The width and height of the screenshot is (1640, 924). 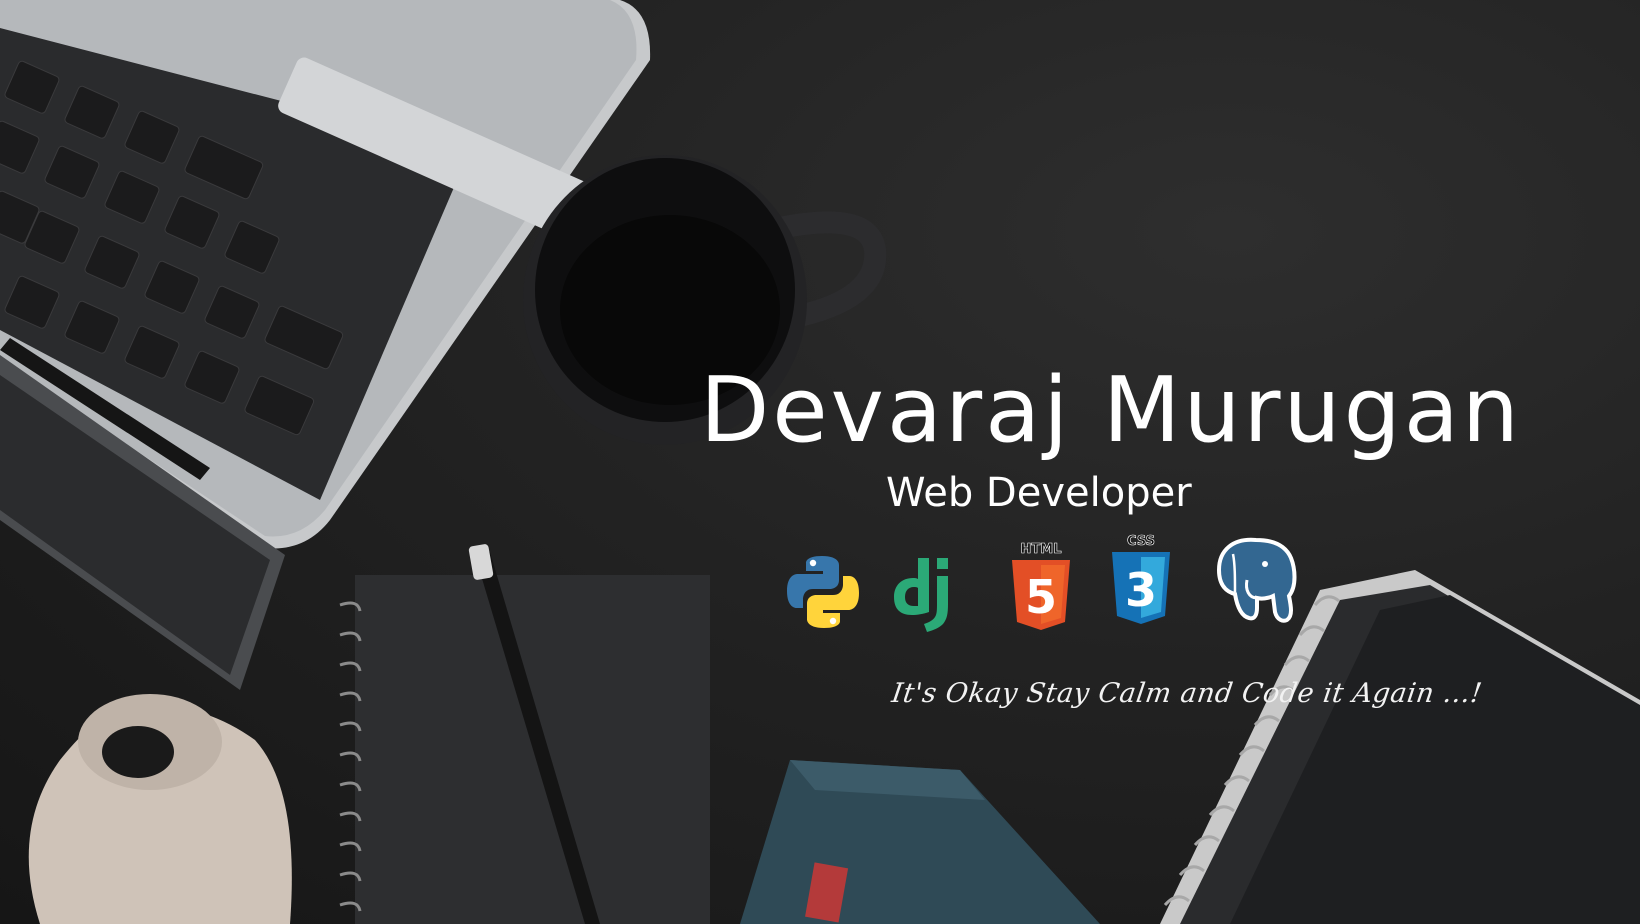 I want to click on html5-glyph: 5, so click(x=1041, y=597).